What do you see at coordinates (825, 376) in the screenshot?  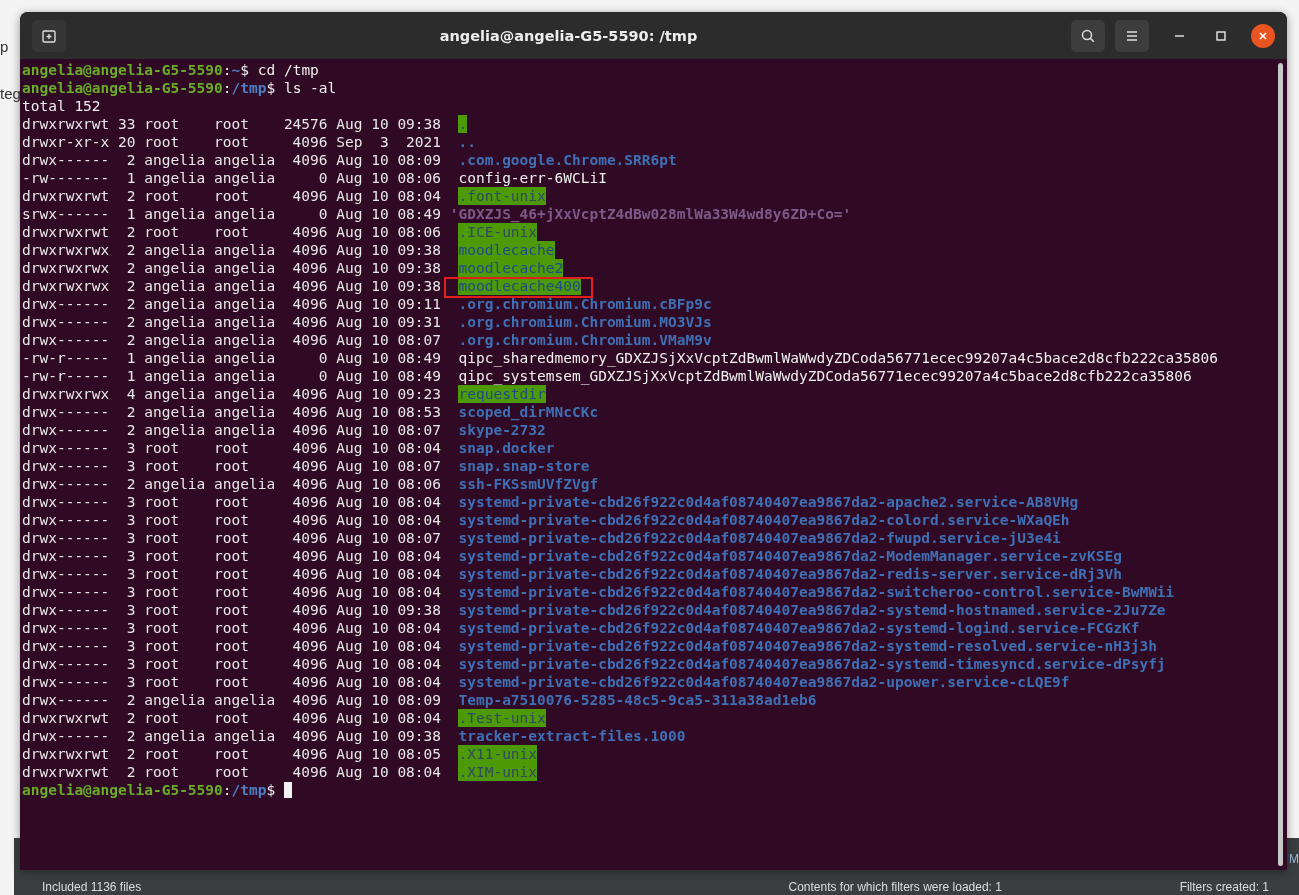 I see `file-name: qipc_systemsem_GDXZJSjXxVcptZdBwmlWaWwdyZDCoda56771ecec99207a4c5bace2d8cfb222ca35806` at bounding box center [825, 376].